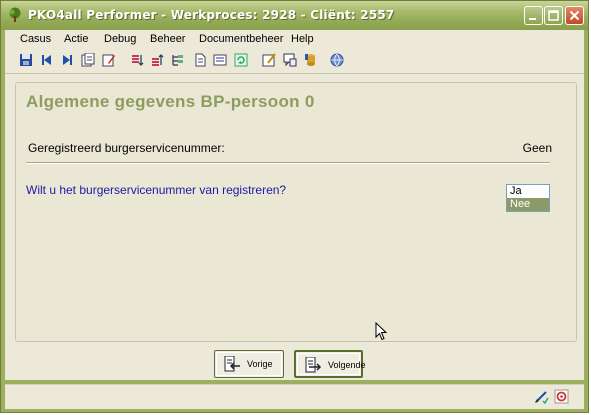 The image size is (591, 415). I want to click on menu-casus: Casus, so click(35, 39).